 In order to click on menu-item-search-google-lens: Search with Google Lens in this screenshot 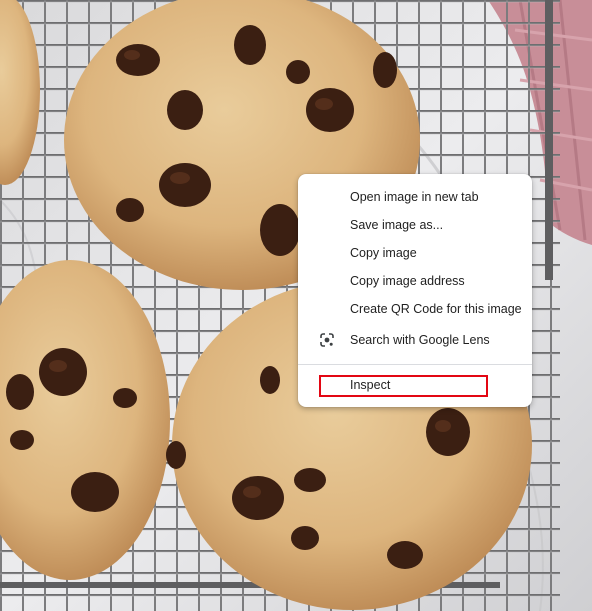, I will do `click(415, 340)`.